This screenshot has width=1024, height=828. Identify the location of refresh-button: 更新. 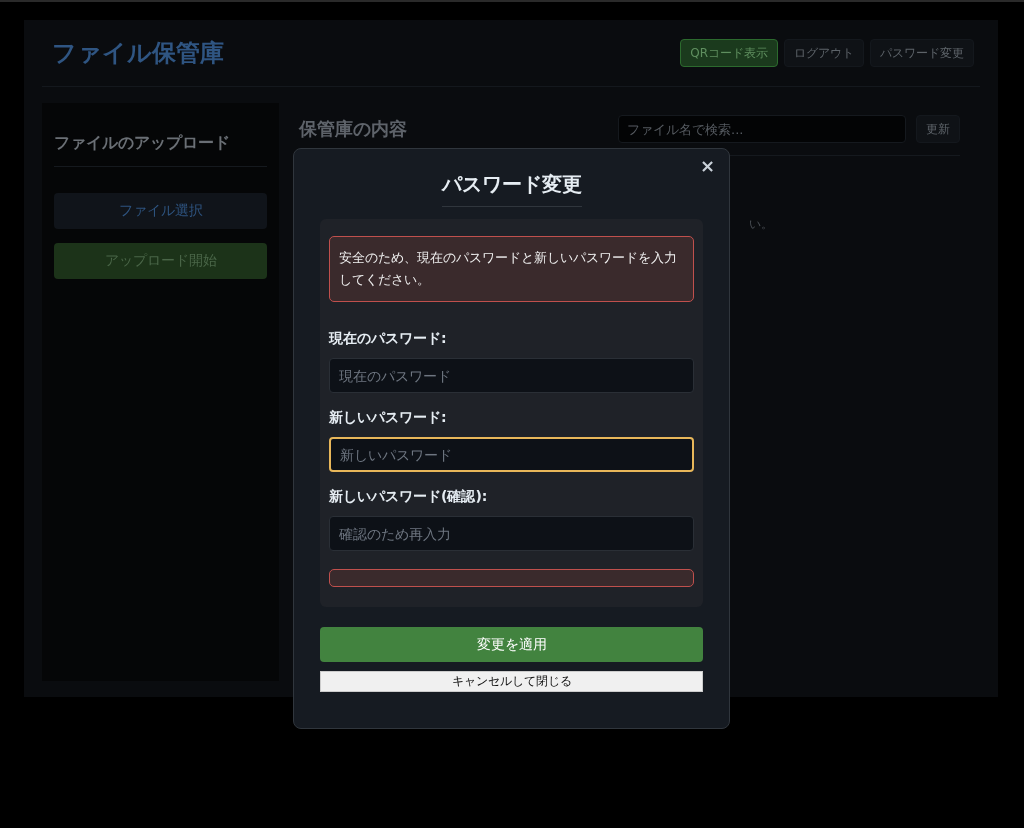
(938, 129).